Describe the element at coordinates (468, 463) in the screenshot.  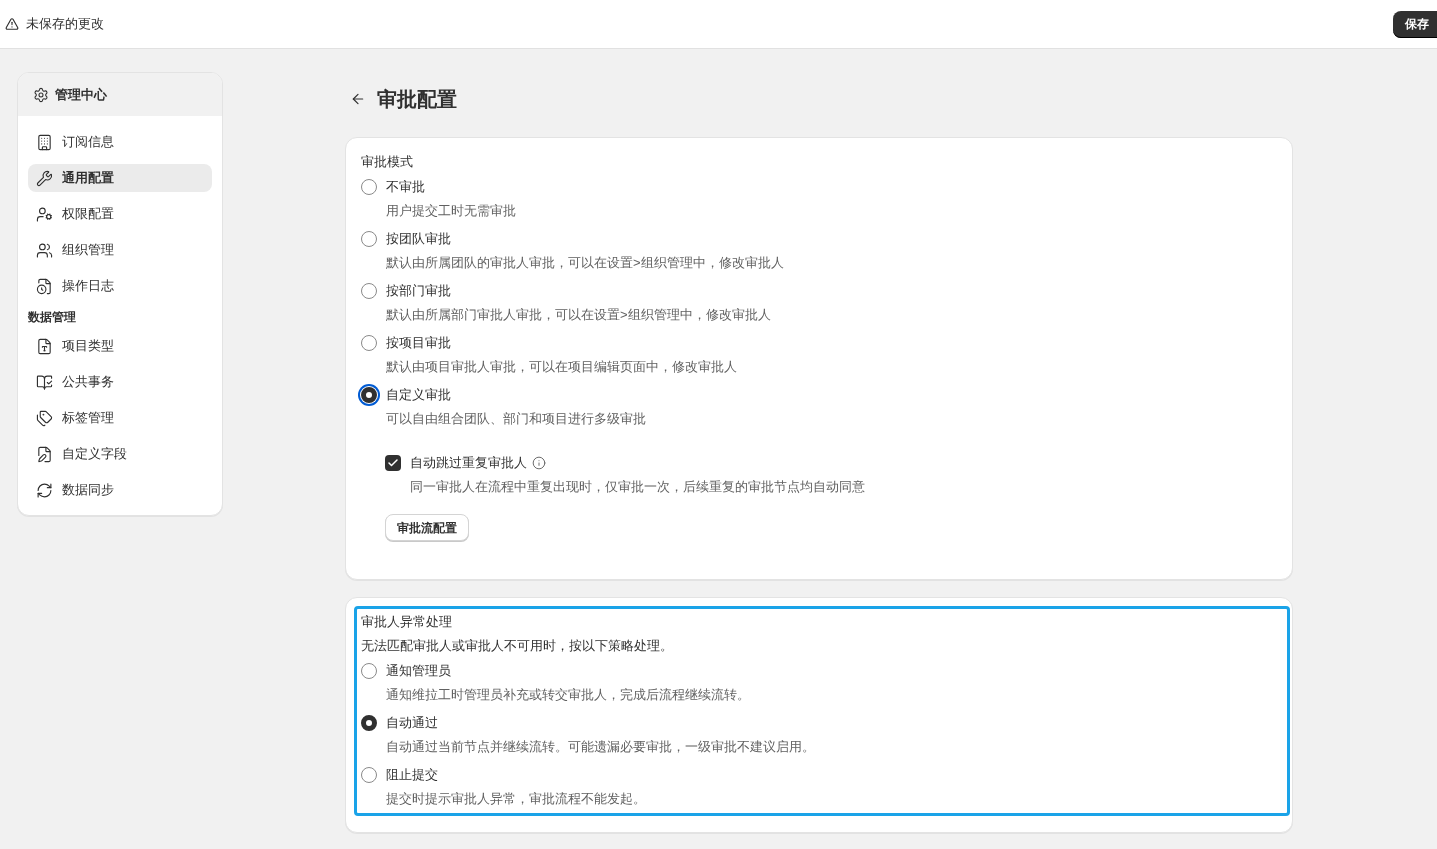
I see `checkbox-label: 自动跳过重复审批人` at that location.